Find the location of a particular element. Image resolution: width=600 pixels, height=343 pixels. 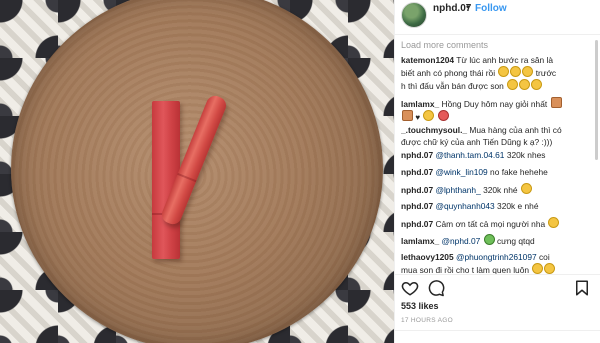

comment: nphd.07 Cảm ơn tất cả mọi người nha is located at coordinates (497, 223).